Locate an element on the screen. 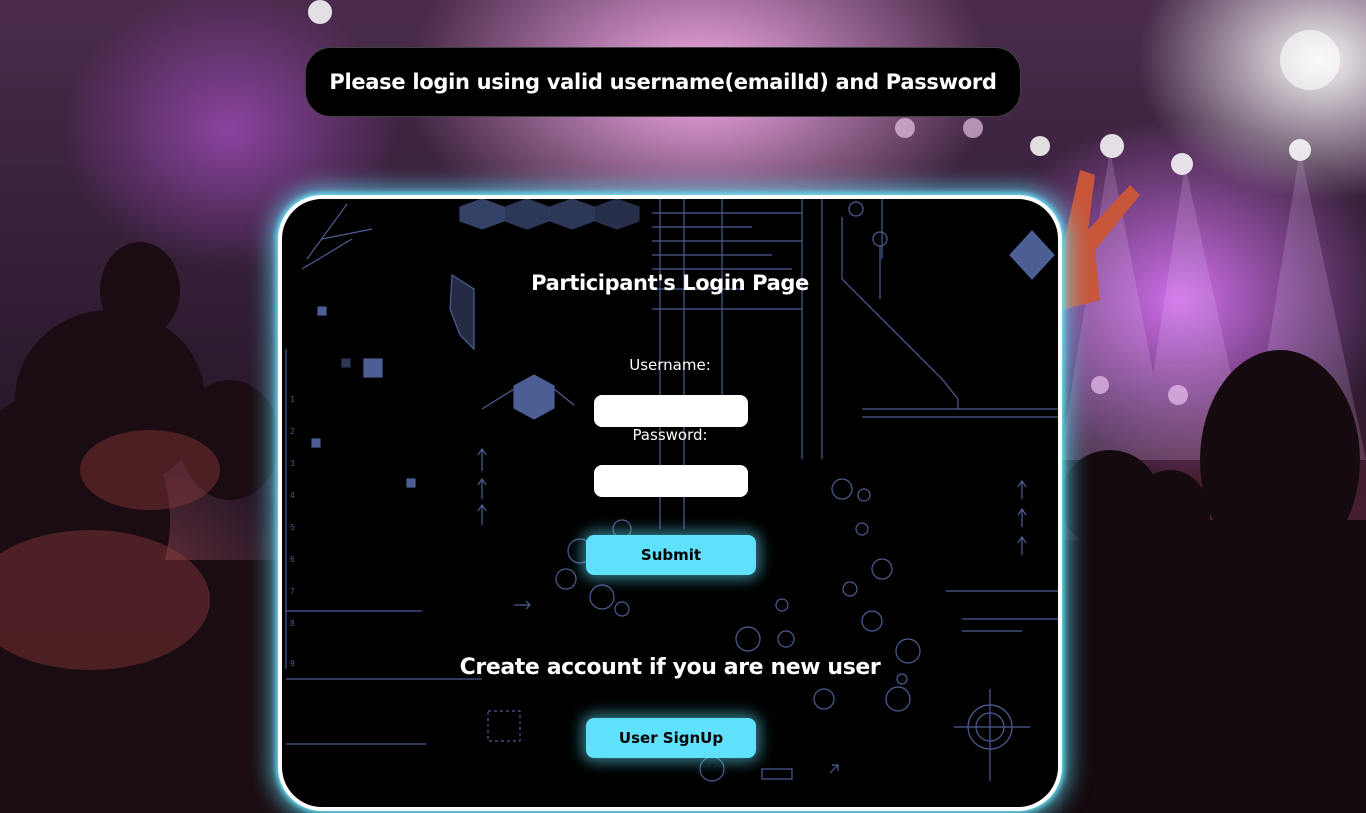 The image size is (1366, 813). username-input is located at coordinates (671, 411).